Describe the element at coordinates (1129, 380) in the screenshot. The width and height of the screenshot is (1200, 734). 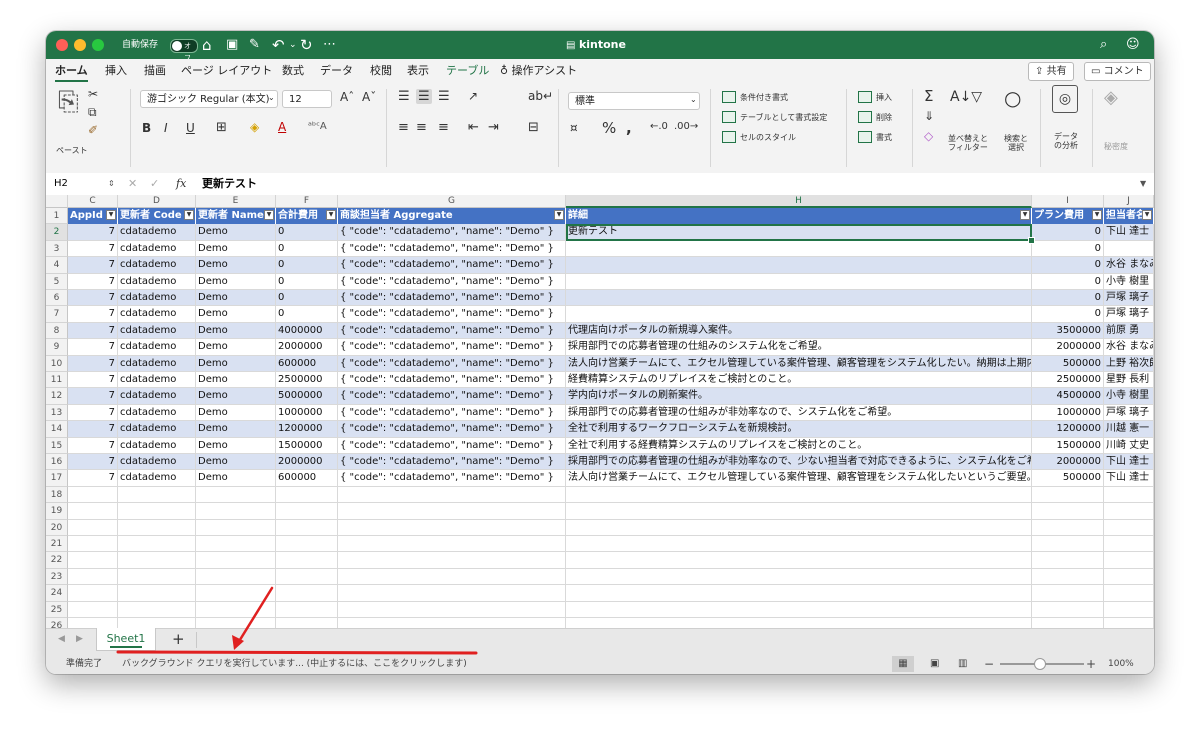
I see `table-cell: 星野 長利` at that location.